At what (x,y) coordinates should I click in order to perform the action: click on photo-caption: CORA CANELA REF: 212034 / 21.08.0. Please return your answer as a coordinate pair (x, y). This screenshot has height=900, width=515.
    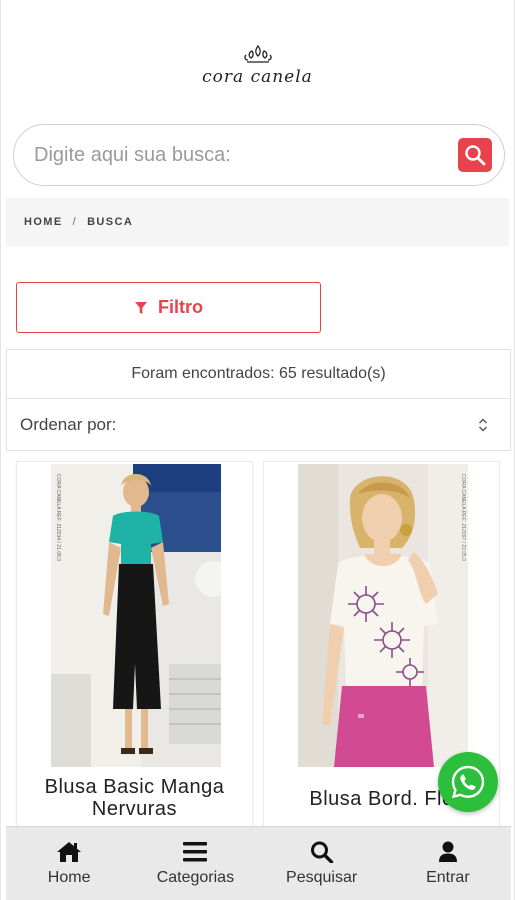
    Looking at the image, I should click on (58, 517).